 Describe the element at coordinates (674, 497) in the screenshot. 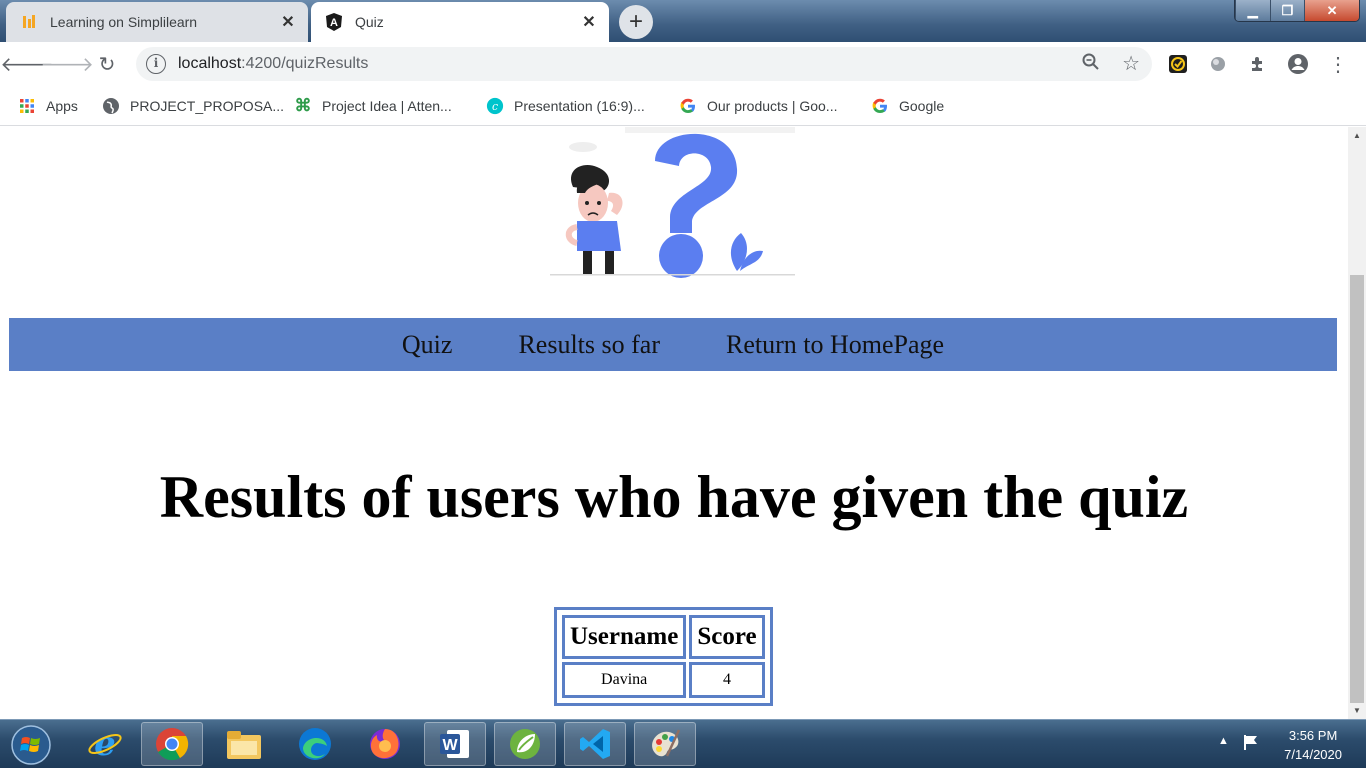

I see `page-title: Results of users who have given the quiz` at that location.